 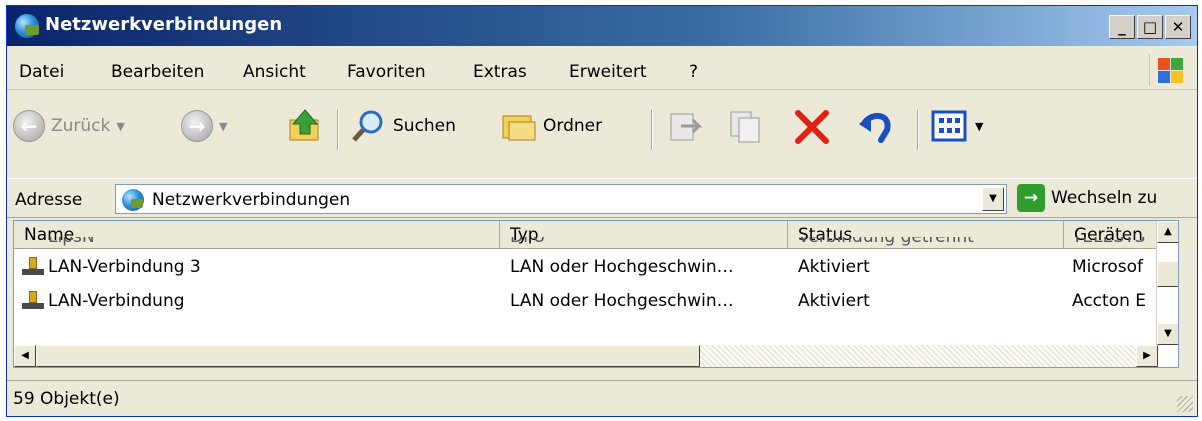 I want to click on row-device: Accton E, so click(x=1109, y=301).